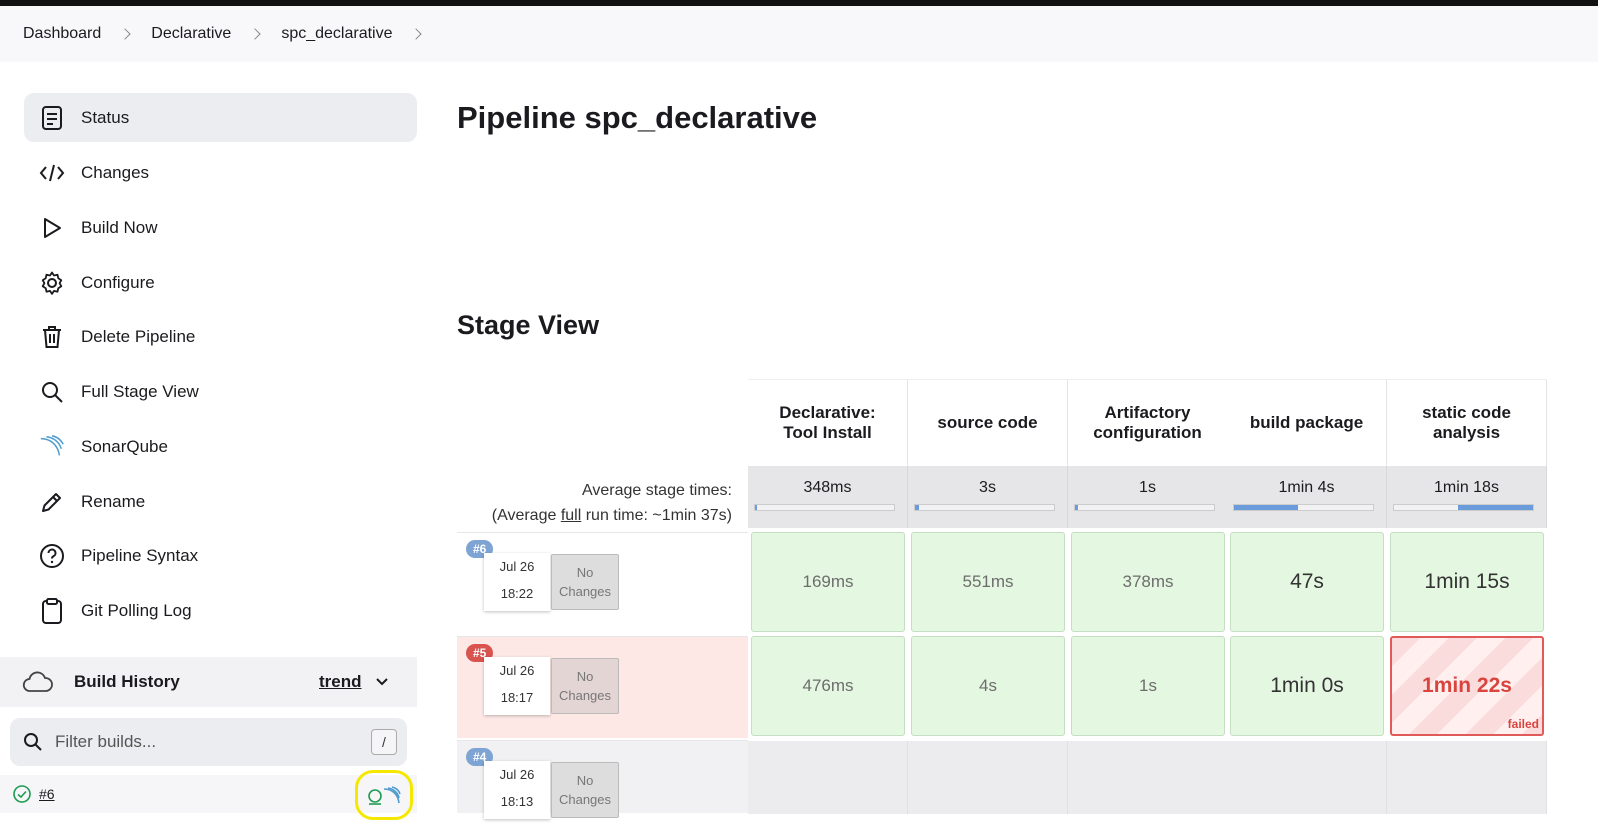 The width and height of the screenshot is (1598, 836). Describe the element at coordinates (220, 501) in the screenshot. I see `sidebar-item-rename: Rename` at that location.